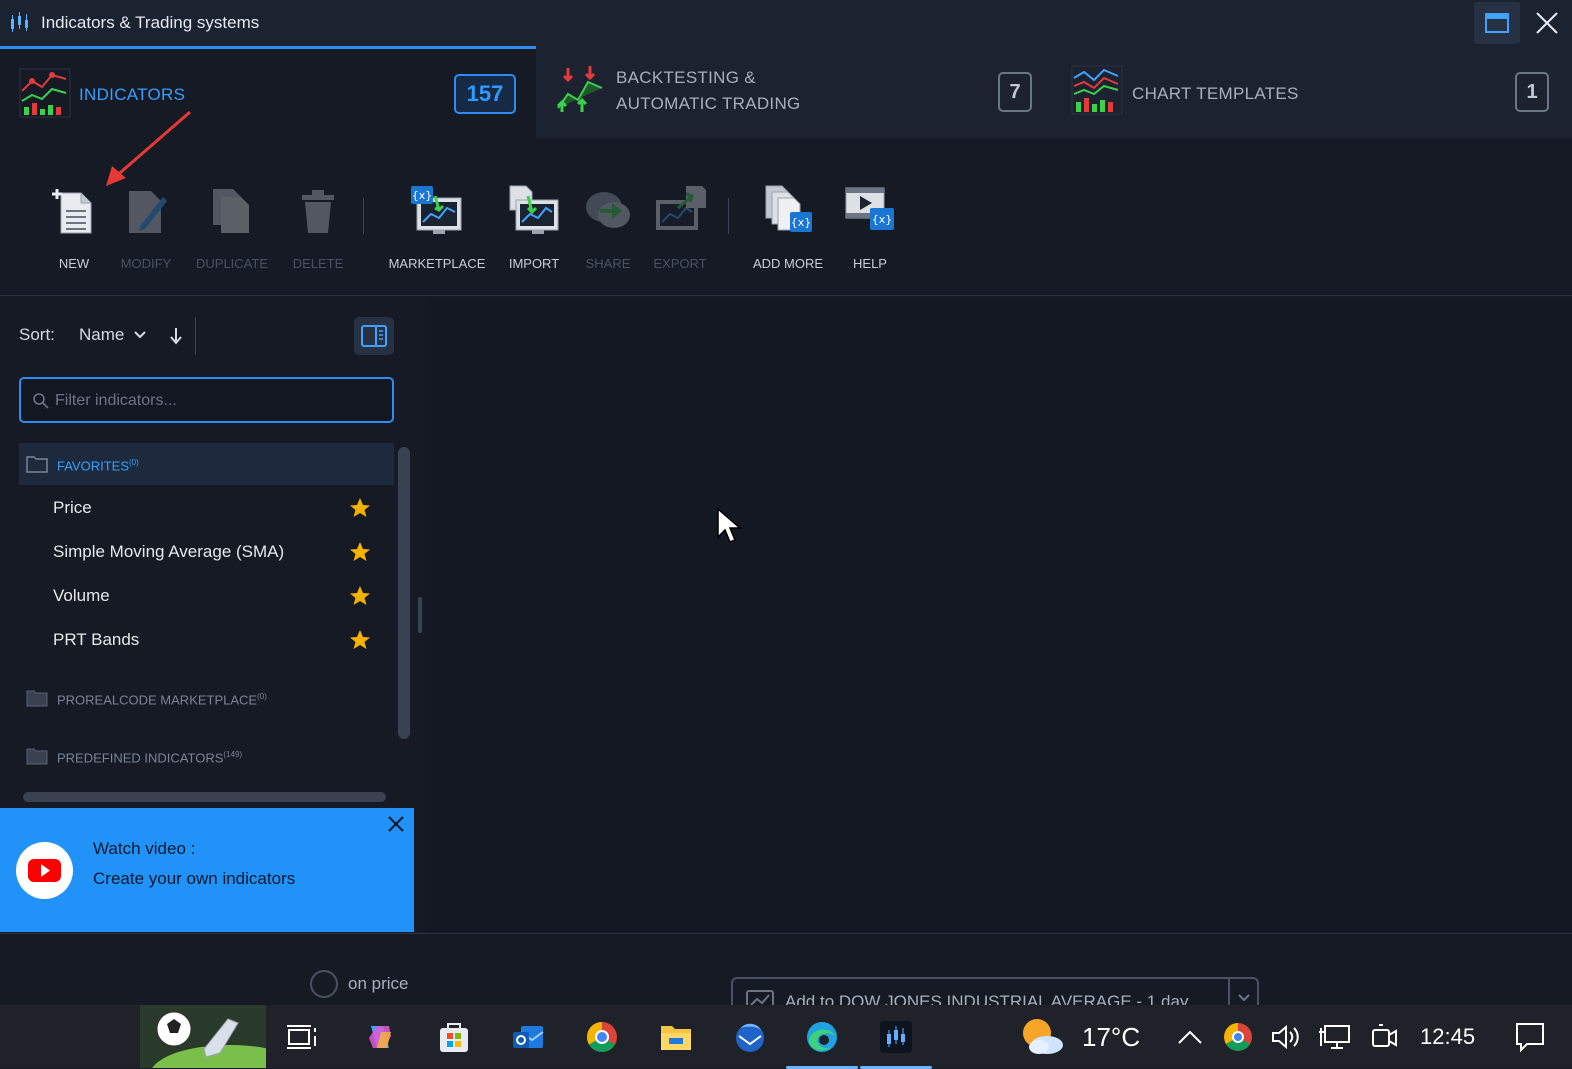 This screenshot has height=1069, width=1572. I want to click on store-button, so click(454, 1037).